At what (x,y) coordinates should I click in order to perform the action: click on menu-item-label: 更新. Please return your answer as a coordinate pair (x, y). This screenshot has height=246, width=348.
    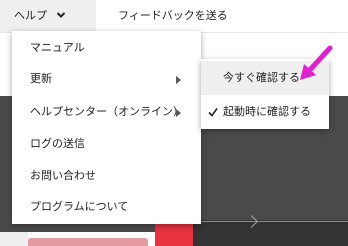
    Looking at the image, I should click on (41, 78).